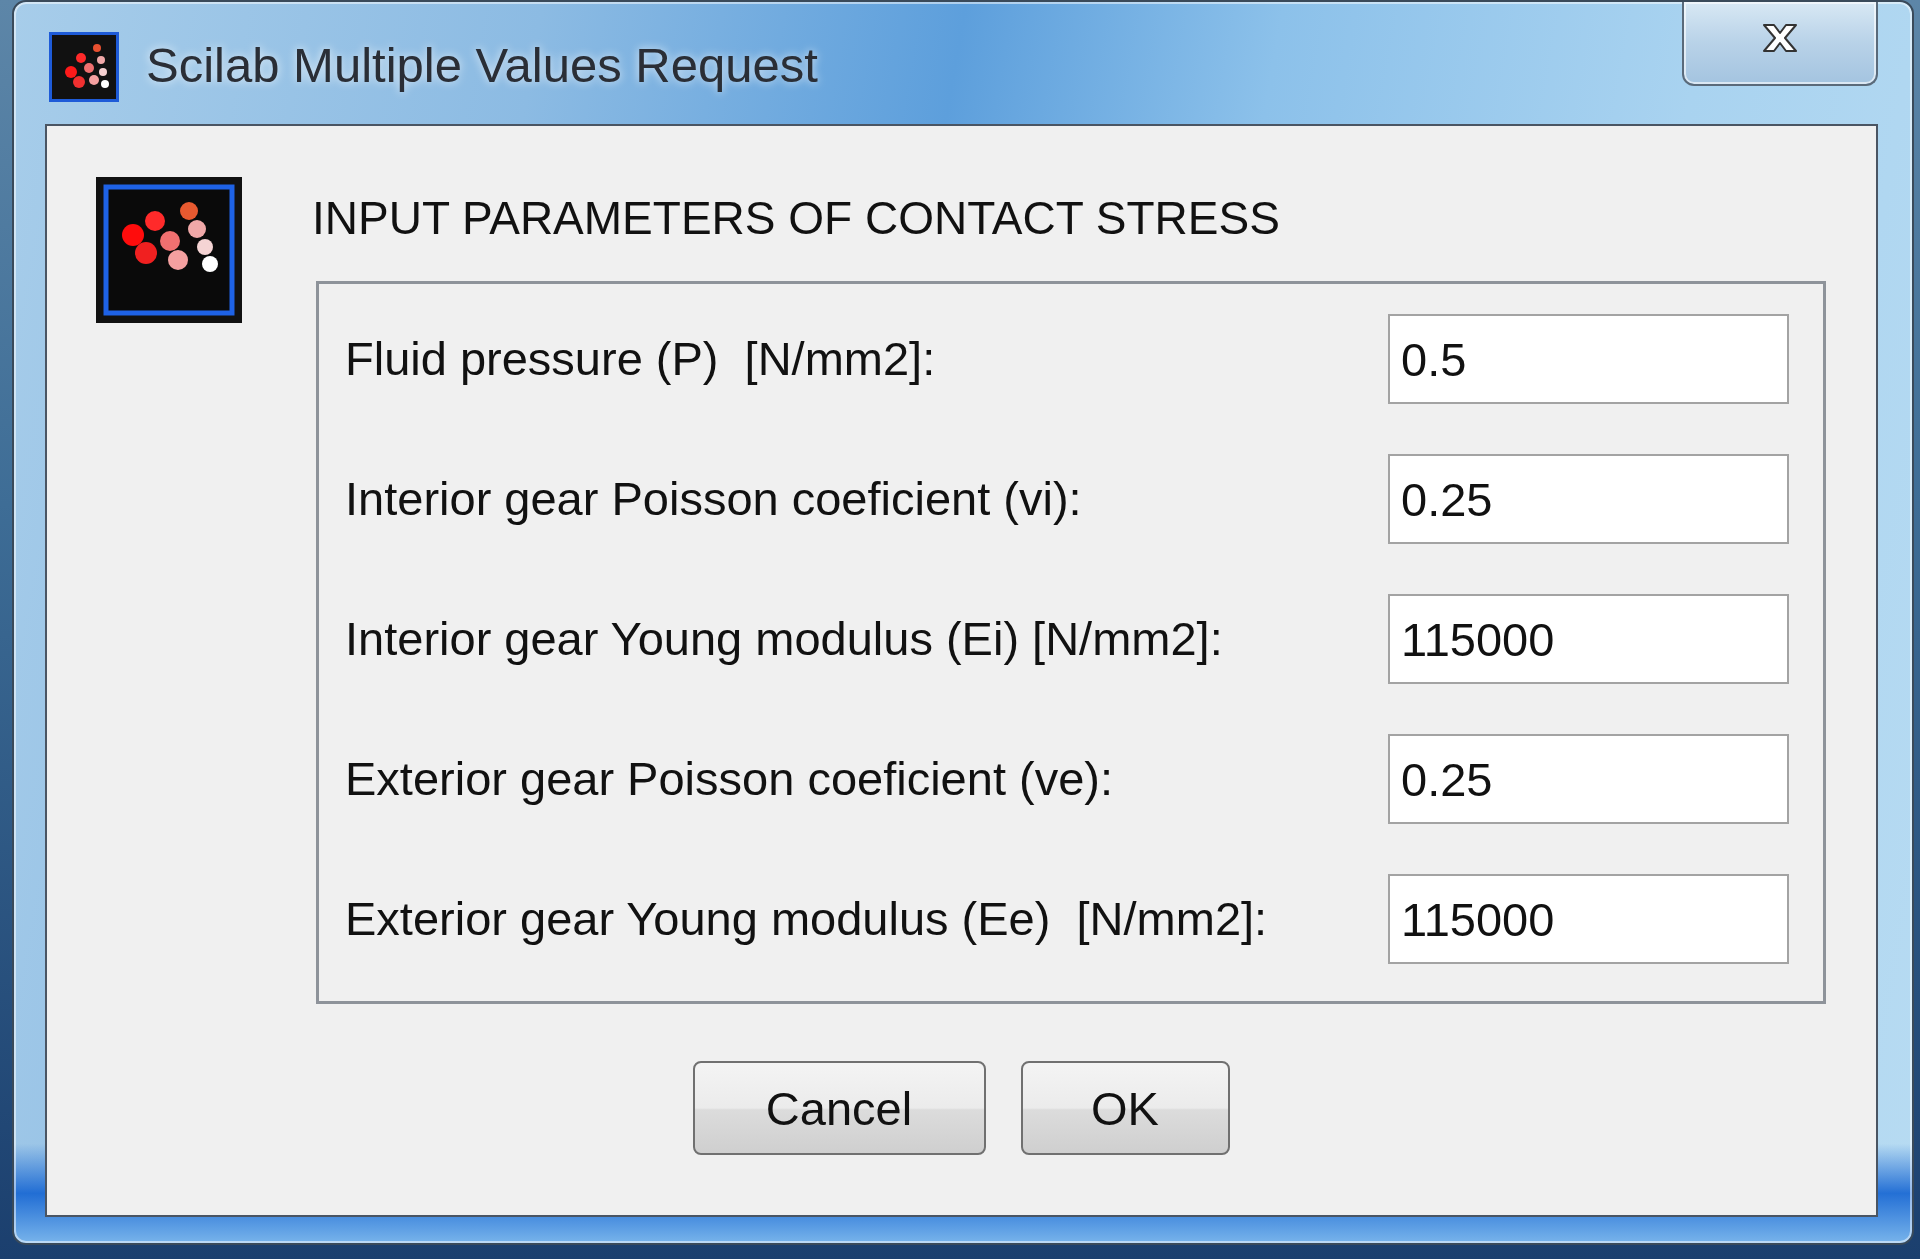 This screenshot has width=1920, height=1259. Describe the element at coordinates (713, 499) in the screenshot. I see `field-label: Interior gear Poisson coeficient (vi):` at that location.